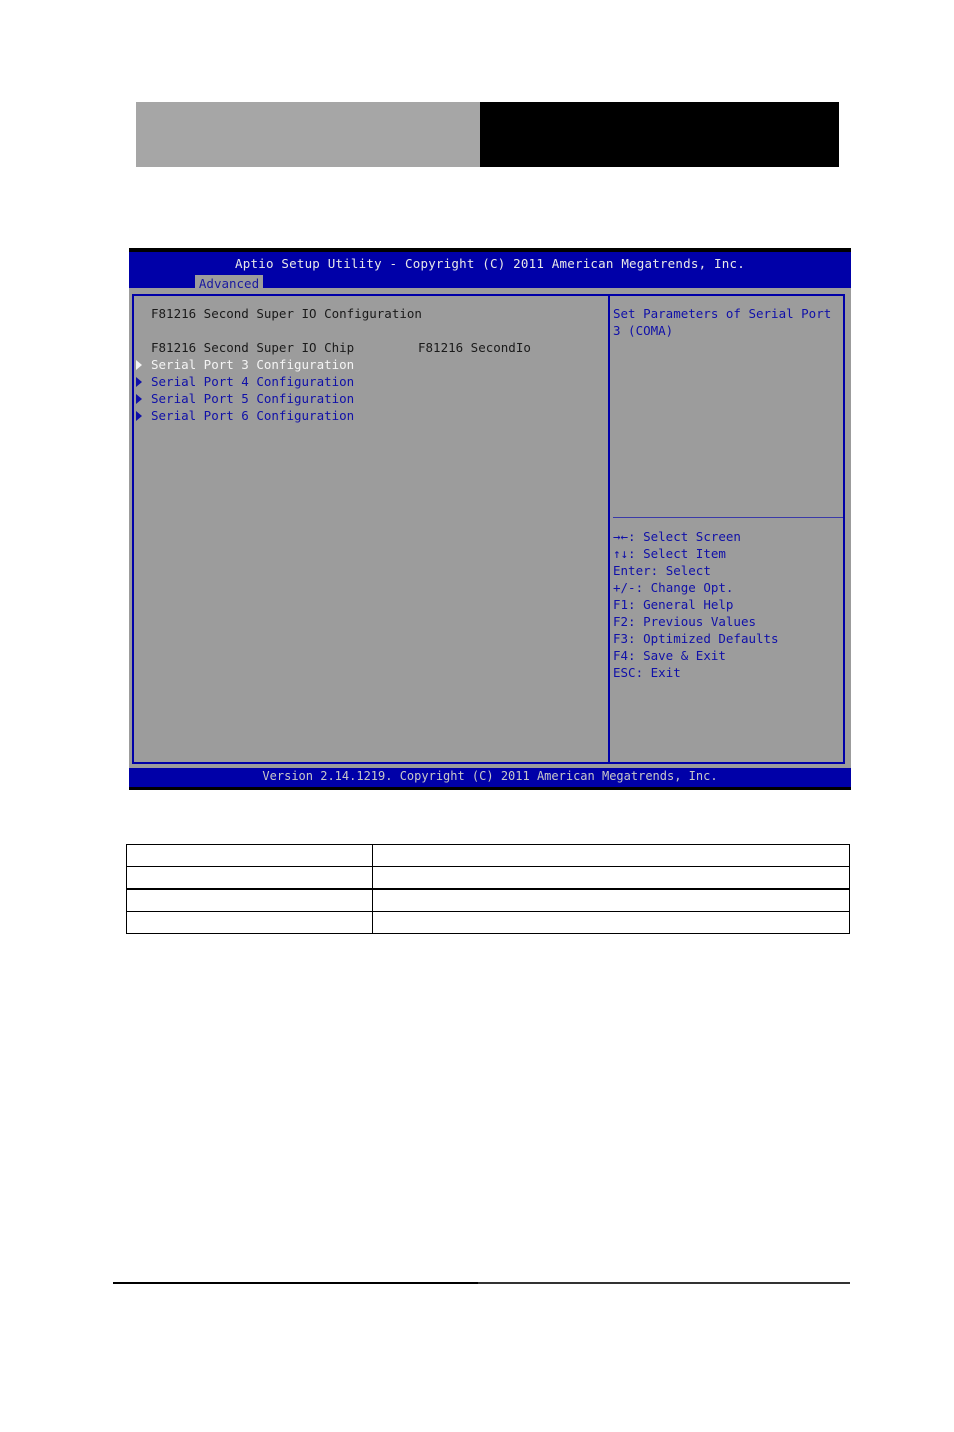 The width and height of the screenshot is (954, 1432). Describe the element at coordinates (692, 536) in the screenshot. I see `key-action: Select Screen` at that location.